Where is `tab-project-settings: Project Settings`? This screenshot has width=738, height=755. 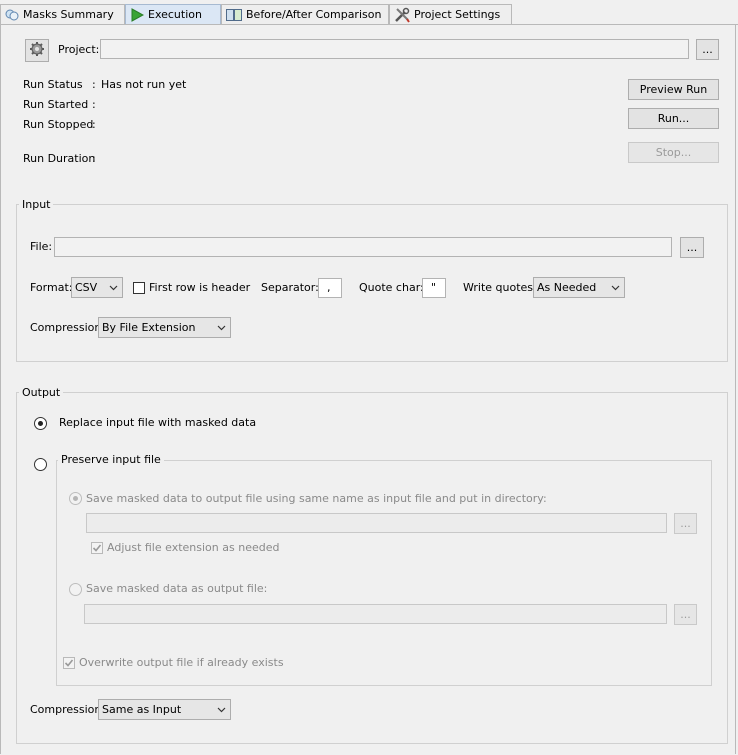
tab-project-settings: Project Settings is located at coordinates (450, 14).